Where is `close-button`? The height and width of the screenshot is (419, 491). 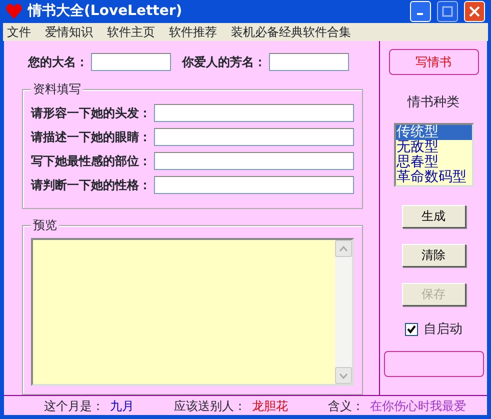 close-button is located at coordinates (474, 11).